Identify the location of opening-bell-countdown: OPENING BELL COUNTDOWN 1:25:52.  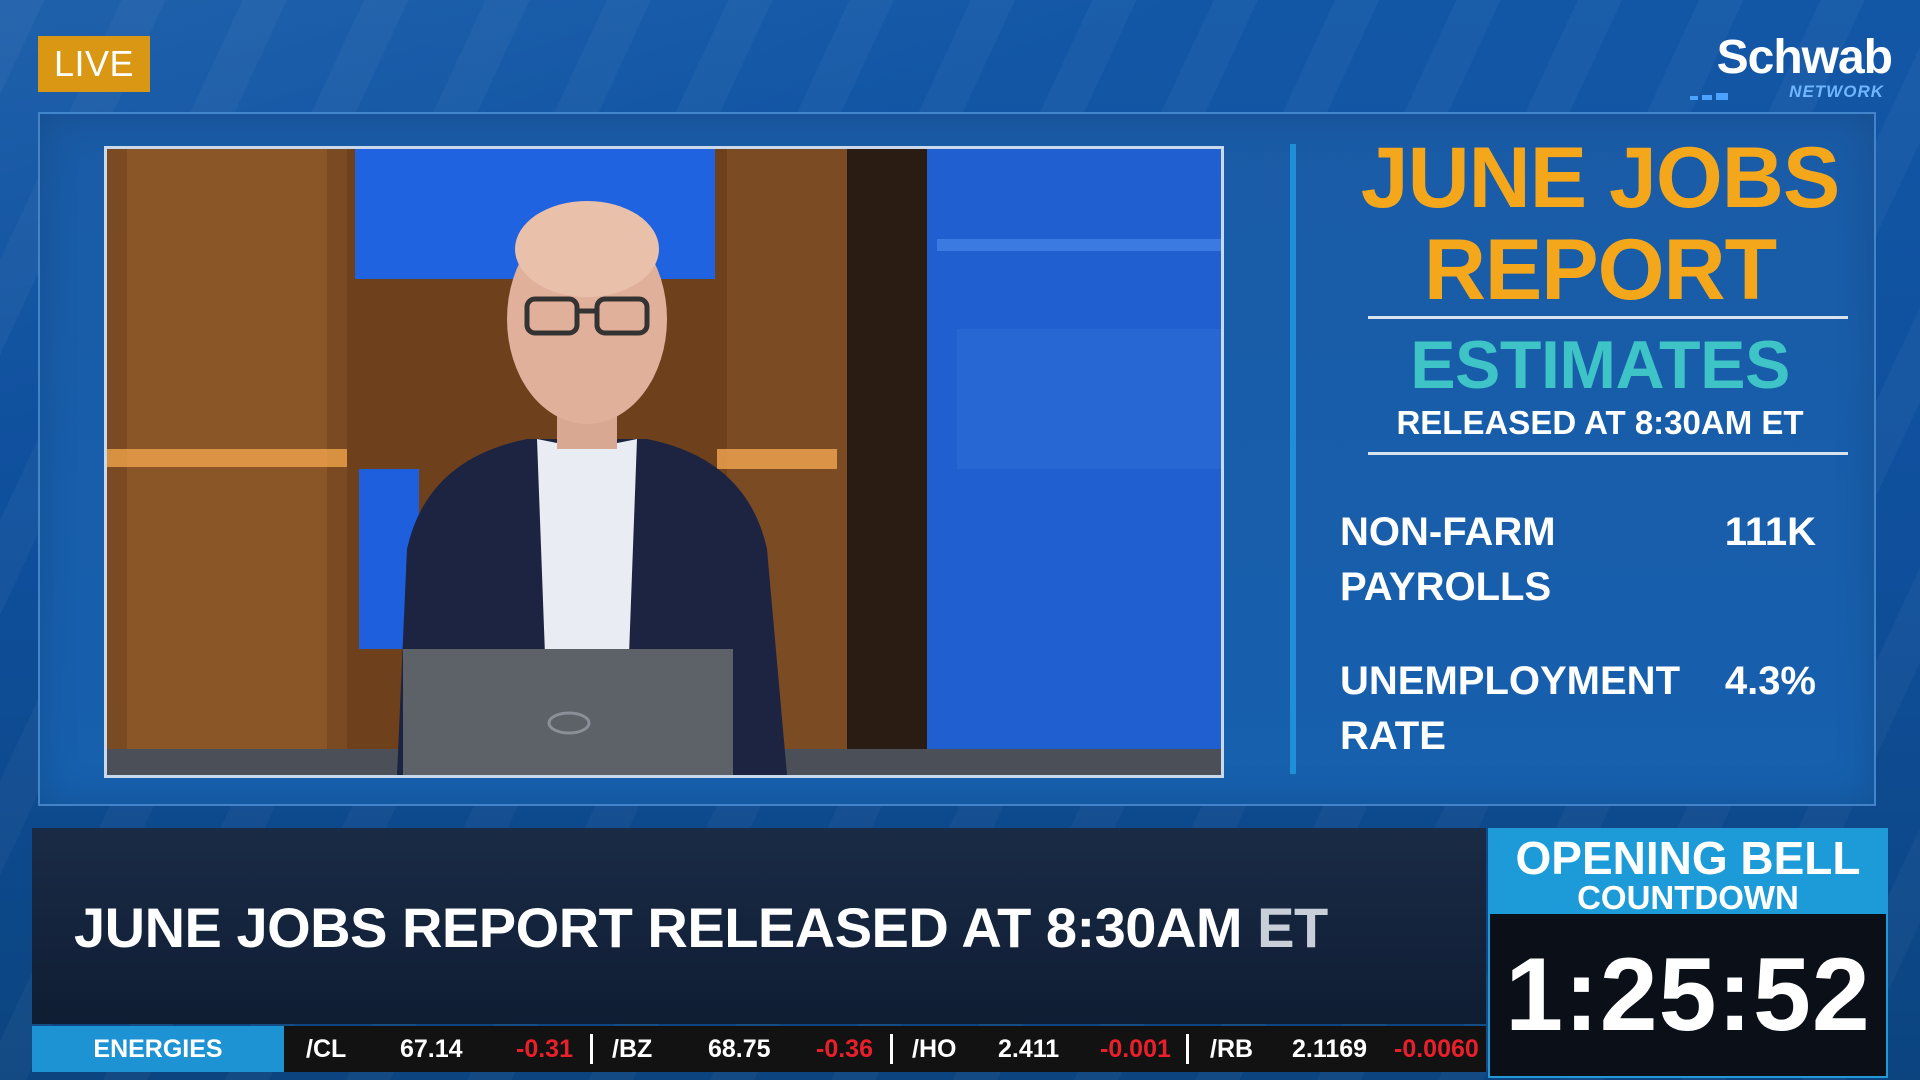
(1688, 953).